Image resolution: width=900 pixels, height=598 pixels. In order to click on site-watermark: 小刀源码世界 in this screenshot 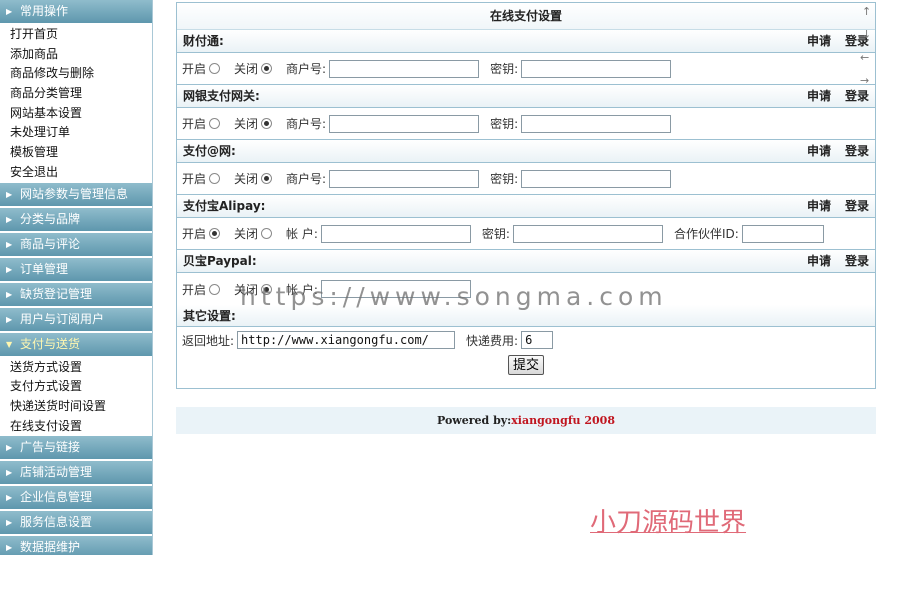, I will do `click(668, 523)`.